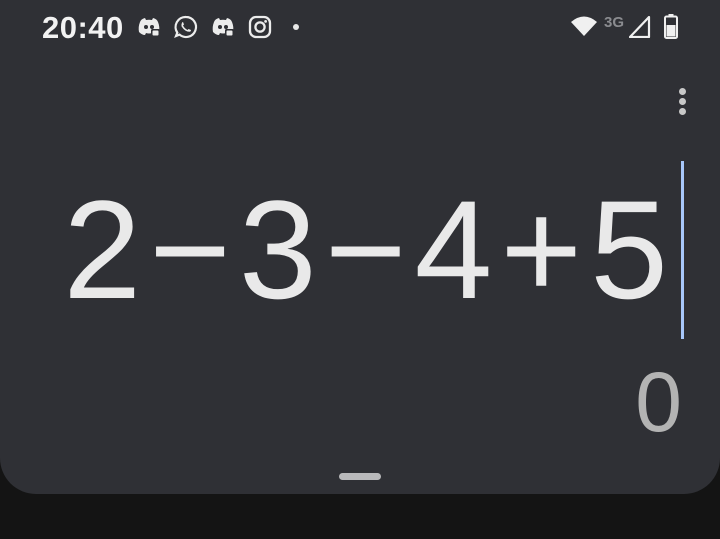  Describe the element at coordinates (260, 27) in the screenshot. I see `instagram-icon` at that location.